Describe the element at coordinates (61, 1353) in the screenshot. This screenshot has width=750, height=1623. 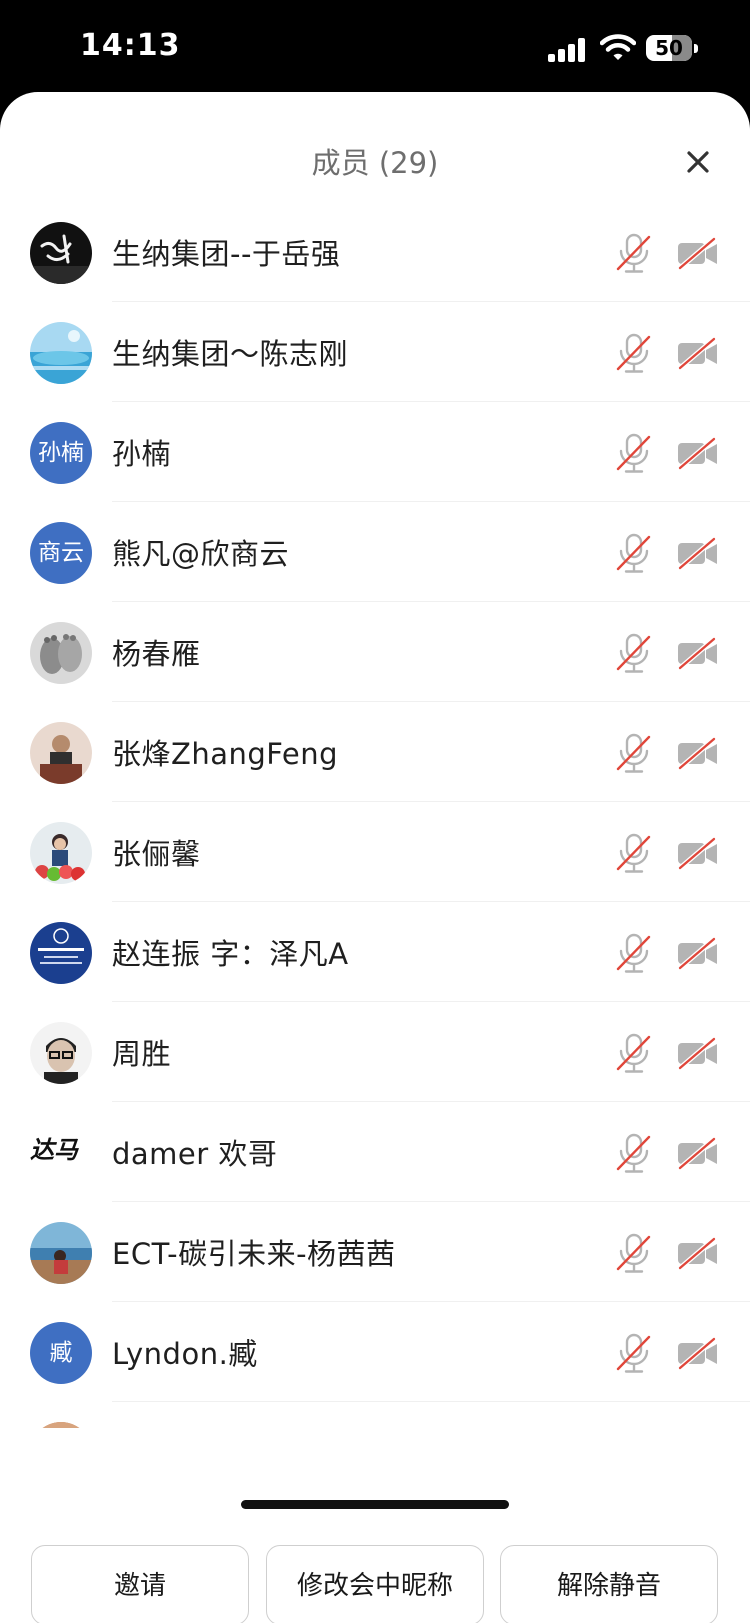
I see `member-avatar: 臧` at that location.